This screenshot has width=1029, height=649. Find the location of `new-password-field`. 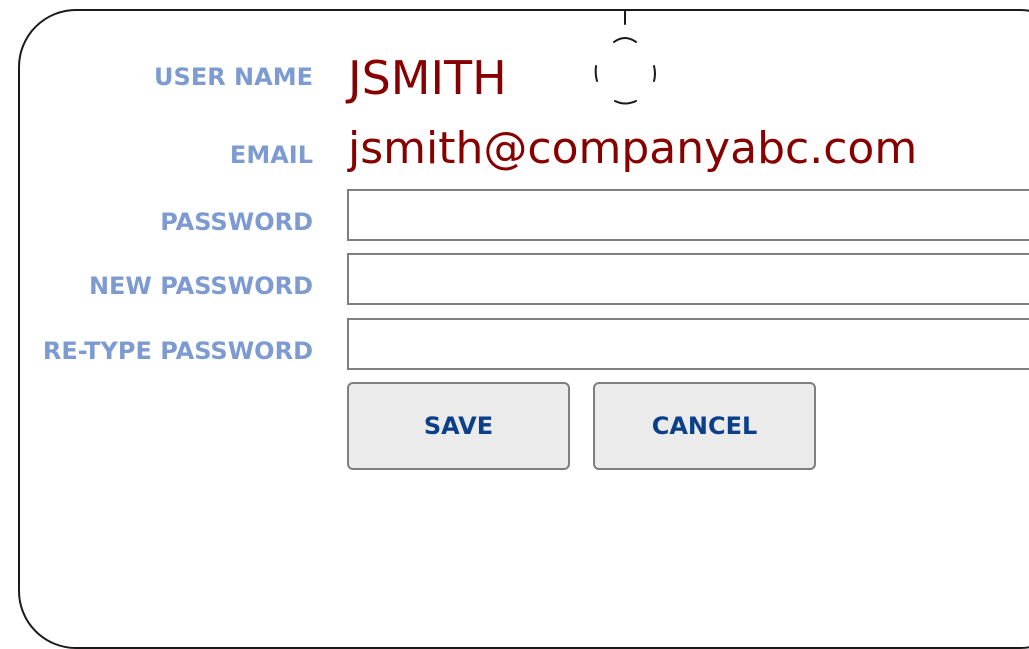

new-password-field is located at coordinates (688, 279).